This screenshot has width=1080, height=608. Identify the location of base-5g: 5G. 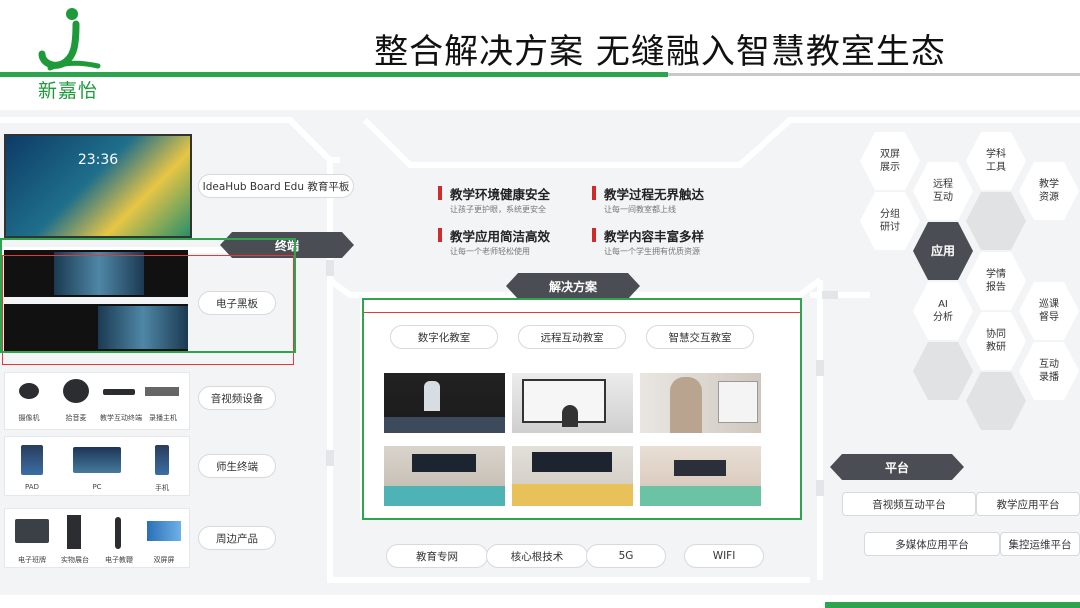
(626, 556).